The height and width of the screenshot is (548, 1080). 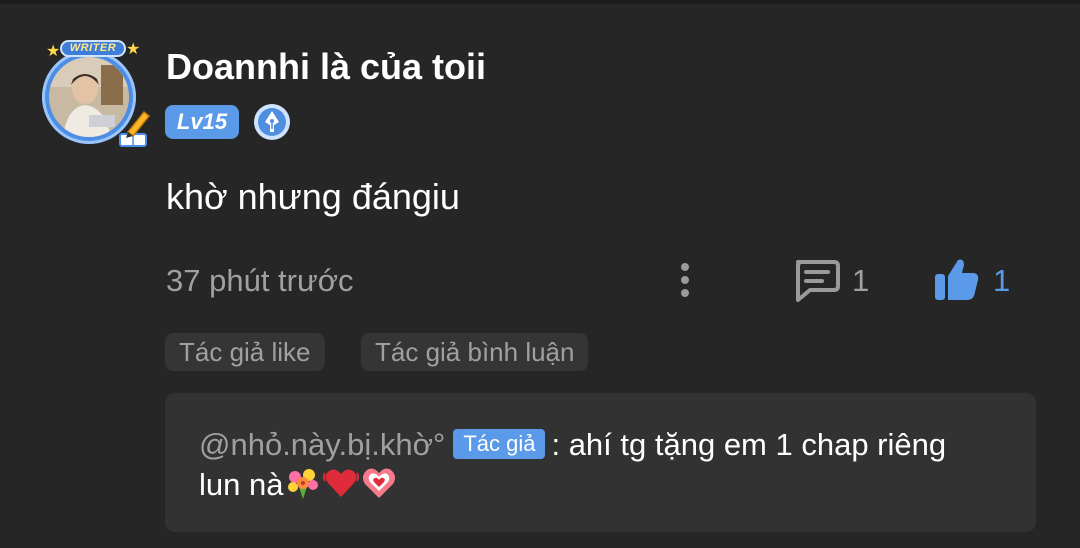 I want to click on top-divider, so click(x=540, y=2).